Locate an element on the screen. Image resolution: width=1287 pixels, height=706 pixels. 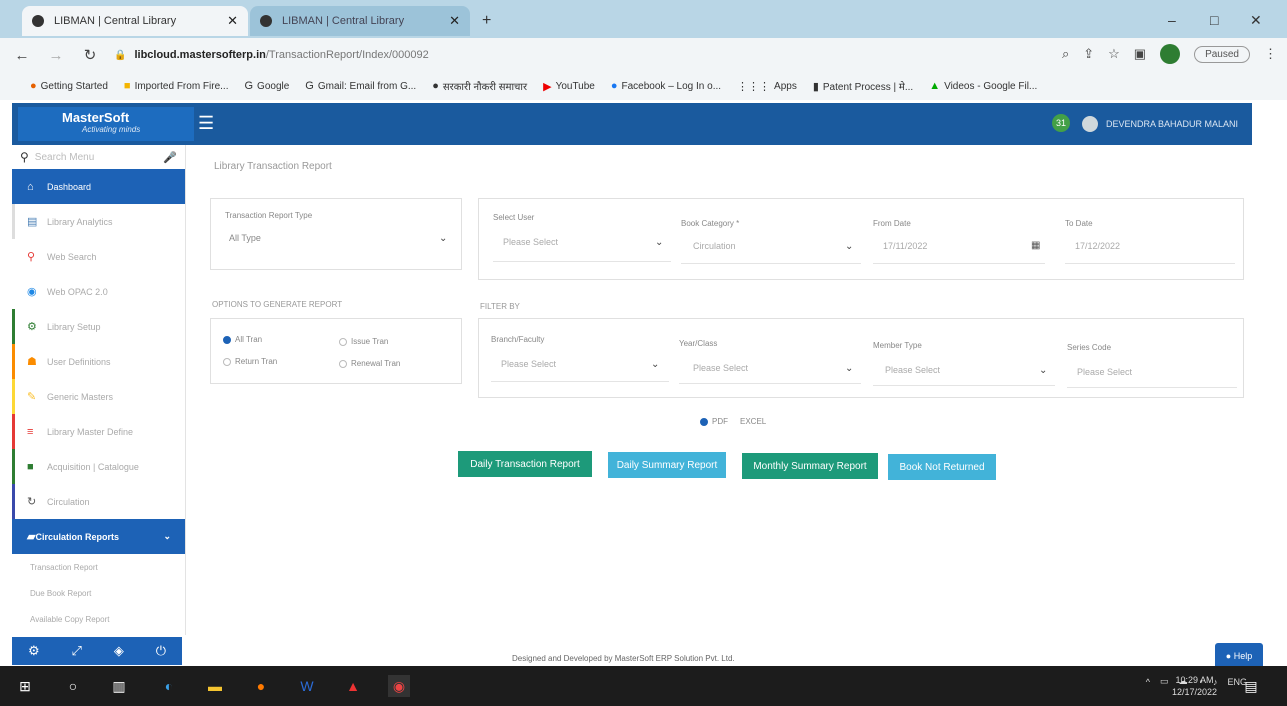
sidebar-item-library-setup: ⚙ Library Setup is located at coordinates (98, 326).